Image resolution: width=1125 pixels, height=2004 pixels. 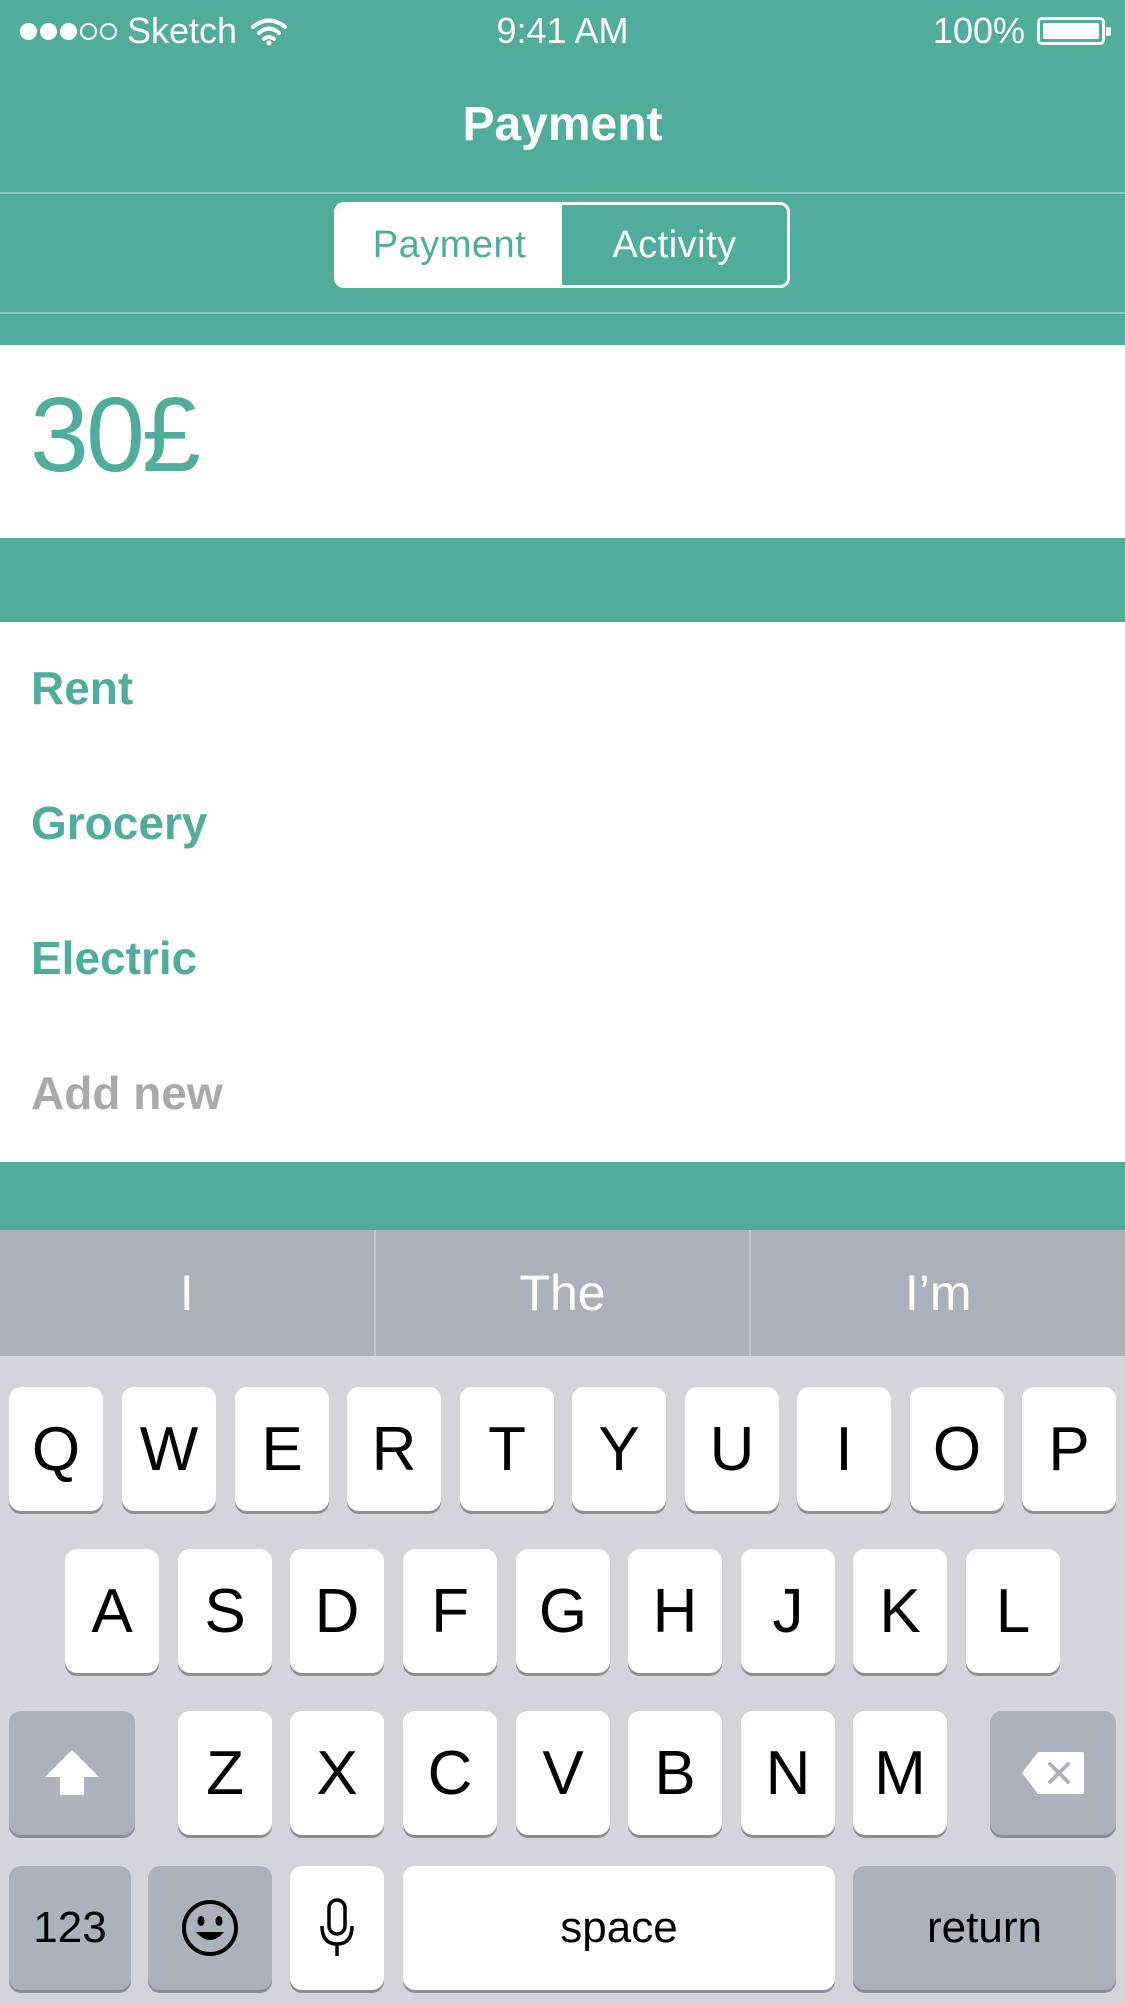 I want to click on category-rent: Rent, so click(x=82, y=688).